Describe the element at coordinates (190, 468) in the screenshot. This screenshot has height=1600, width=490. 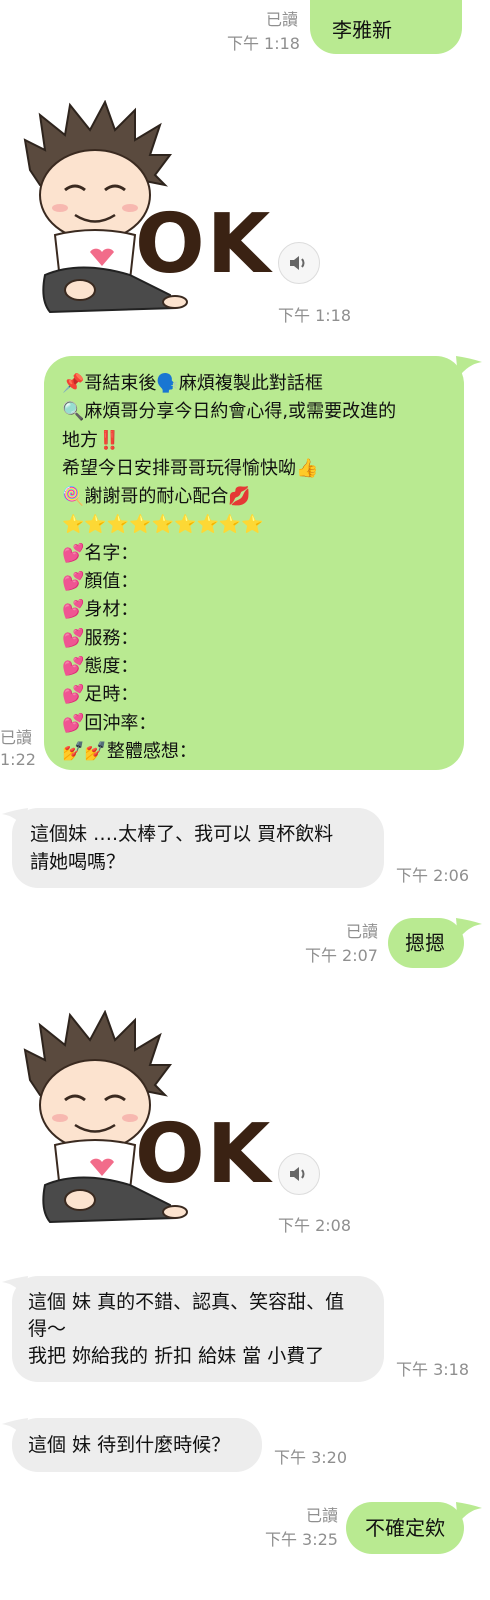
I see `message-line: 希望今日安排哥哥玩得愉快呦👍` at that location.